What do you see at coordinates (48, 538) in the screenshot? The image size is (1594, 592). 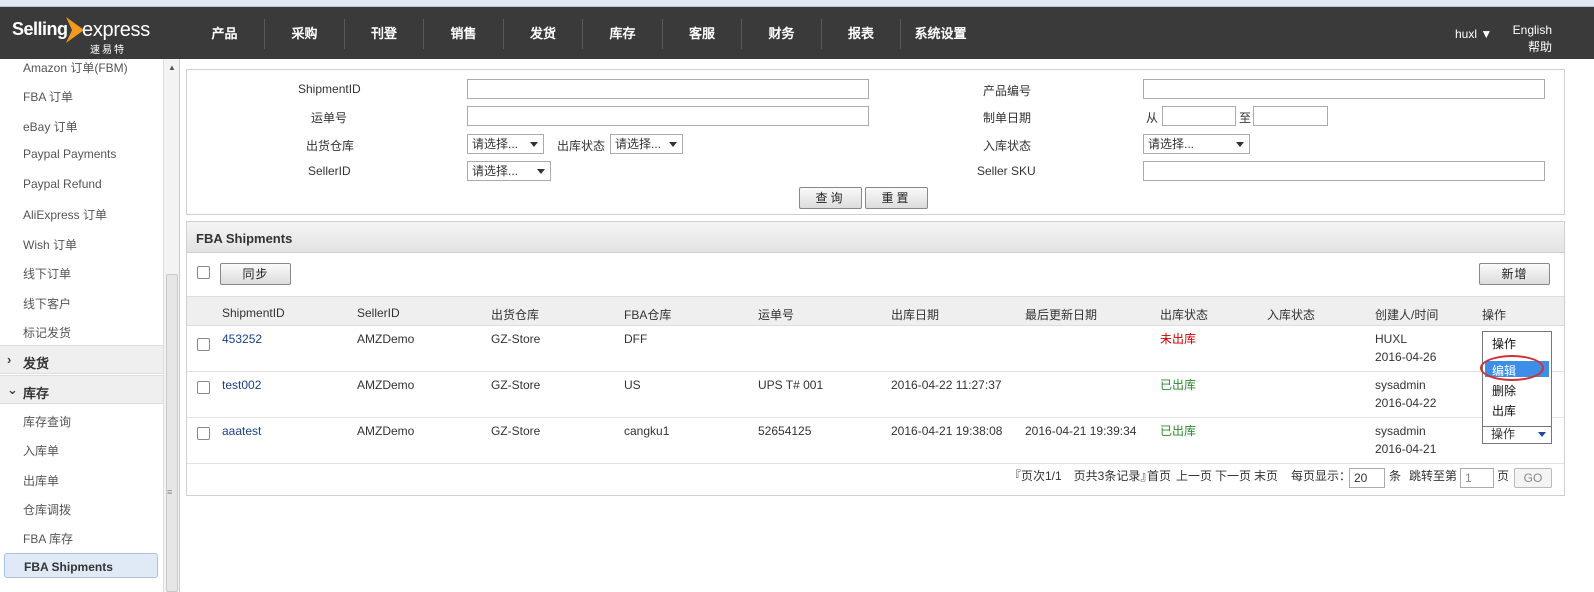 I see `sidebar-item-fba-stock: FBA 库存` at bounding box center [48, 538].